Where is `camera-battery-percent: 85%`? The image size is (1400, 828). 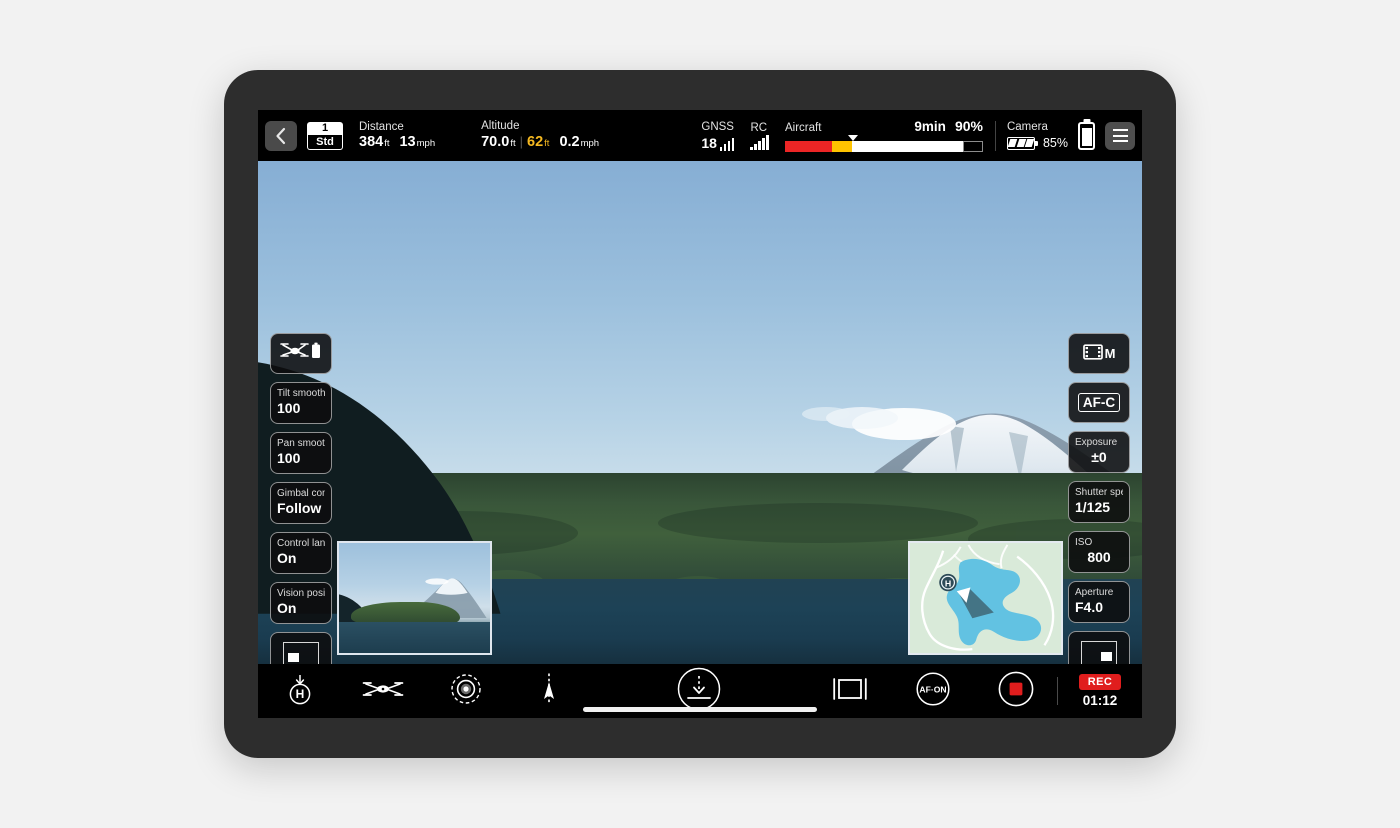
camera-battery-percent: 85% is located at coordinates (1055, 143).